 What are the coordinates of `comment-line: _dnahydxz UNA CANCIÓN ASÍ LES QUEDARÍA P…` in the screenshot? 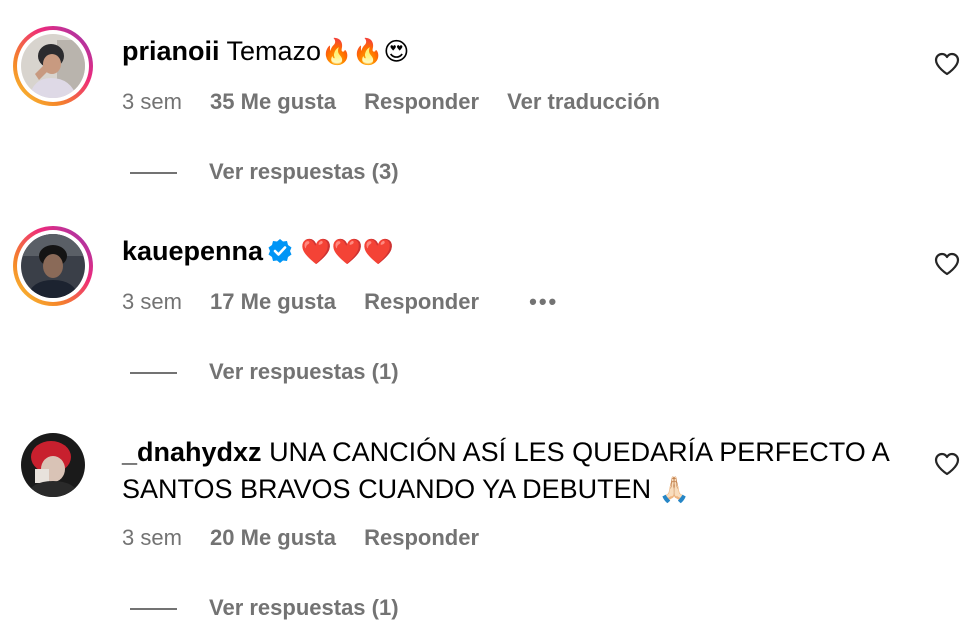 It's located at (517, 471).